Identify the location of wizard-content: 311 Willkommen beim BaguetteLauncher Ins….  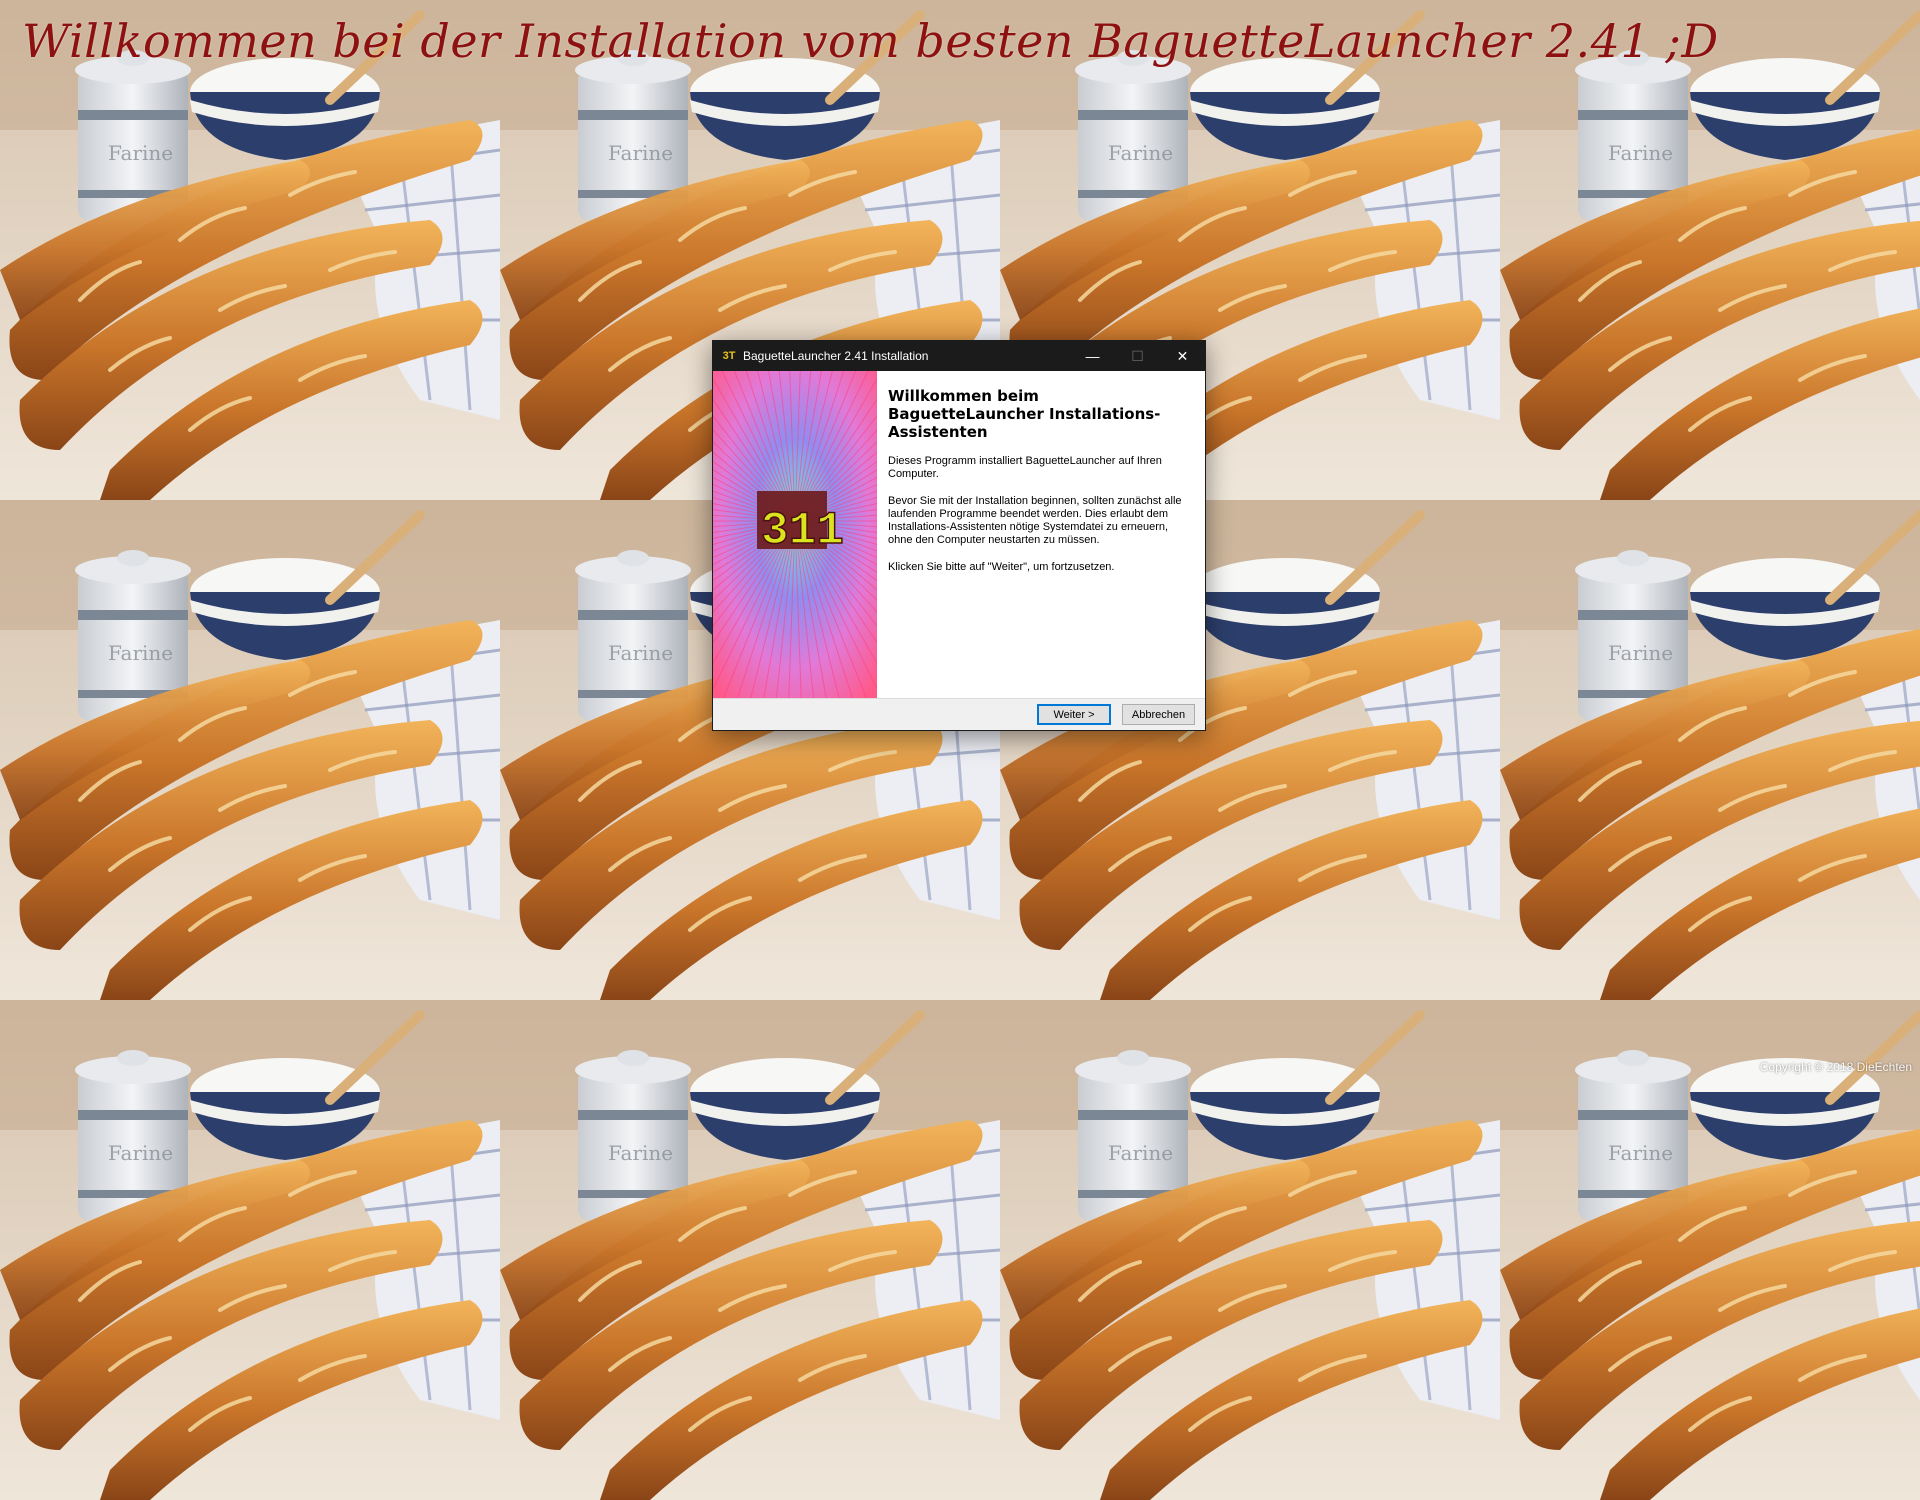
(959, 535).